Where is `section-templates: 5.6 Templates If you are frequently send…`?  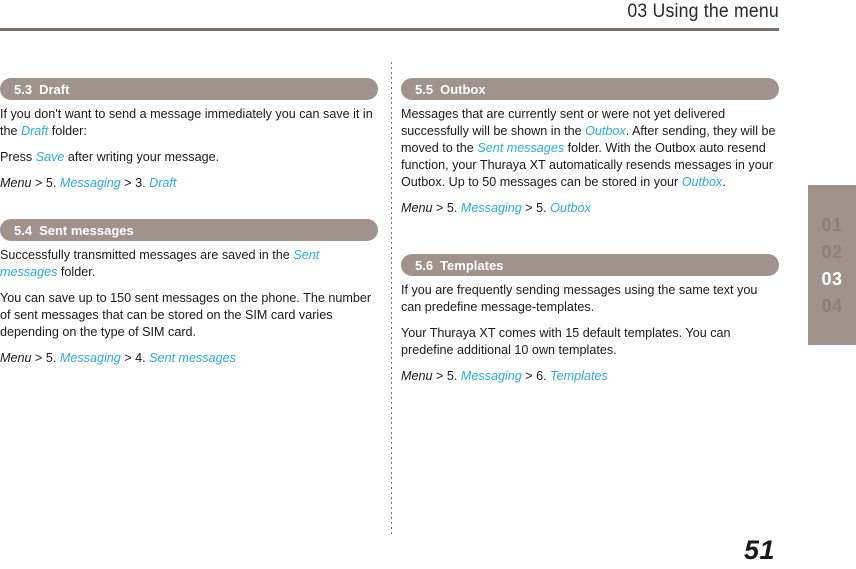
section-templates: 5.6 Templates If you are frequently send… is located at coordinates (590, 319).